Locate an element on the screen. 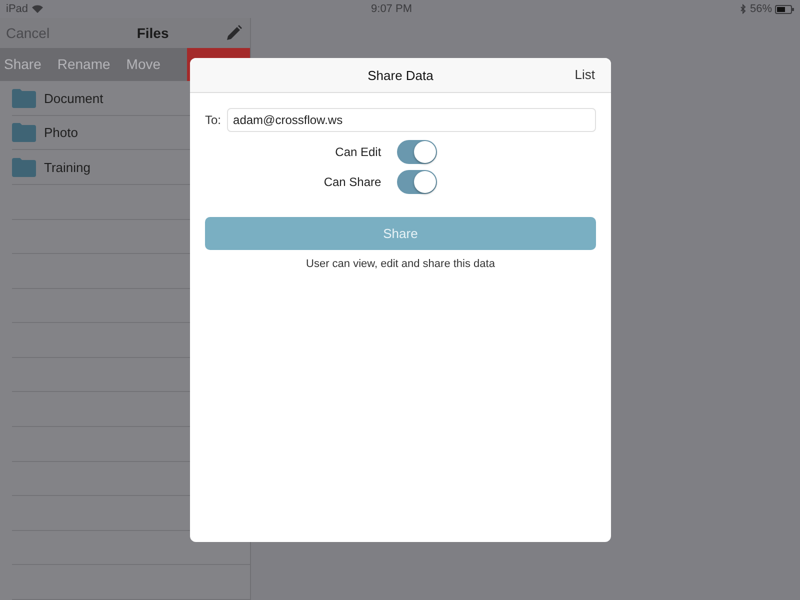 The image size is (800, 600). device-name: iPad is located at coordinates (17, 9).